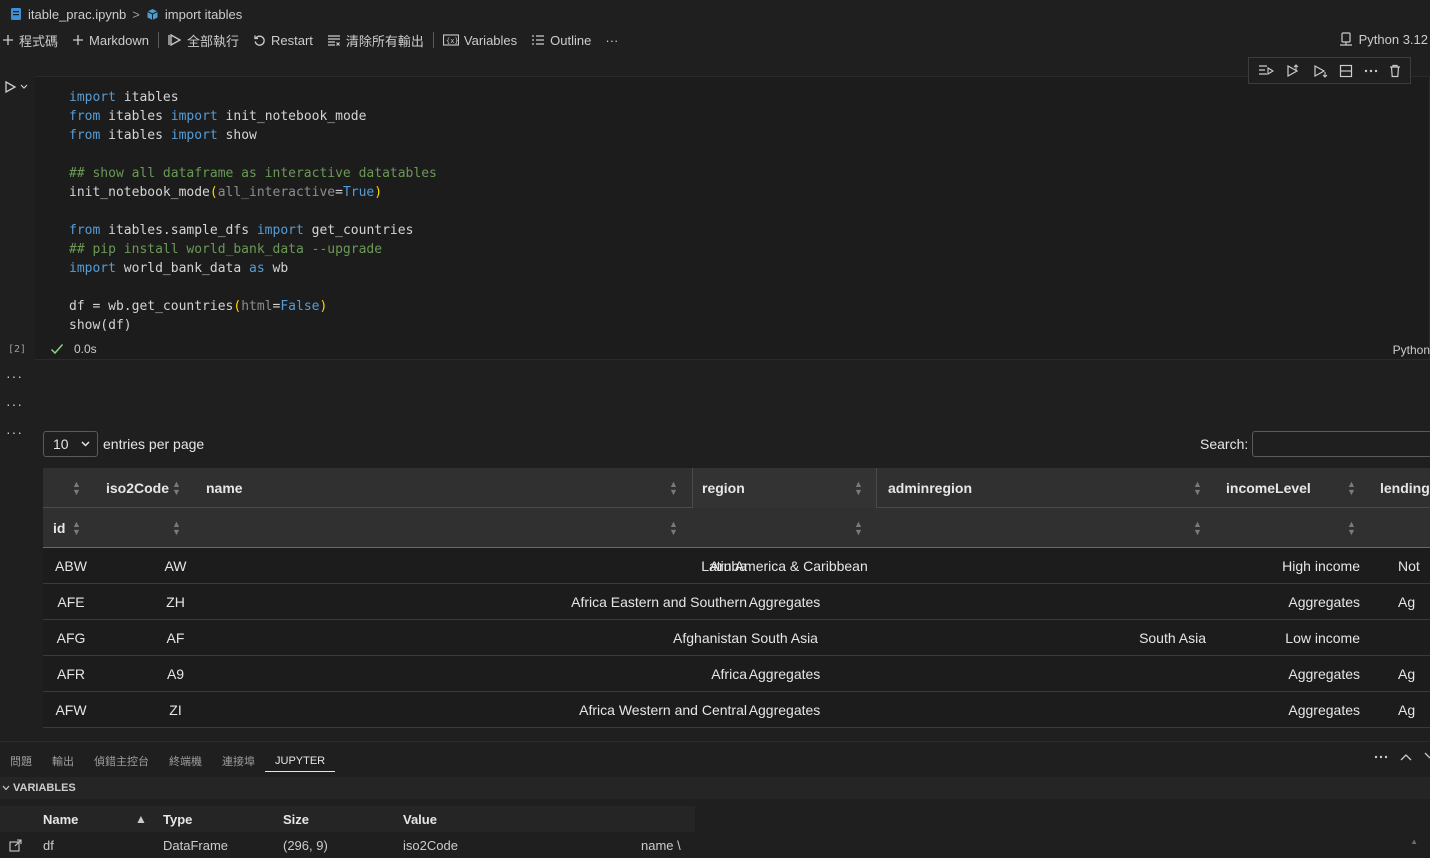 The image size is (1430, 858). What do you see at coordinates (119, 40) in the screenshot?
I see `add-markdown-label: Markdown` at bounding box center [119, 40].